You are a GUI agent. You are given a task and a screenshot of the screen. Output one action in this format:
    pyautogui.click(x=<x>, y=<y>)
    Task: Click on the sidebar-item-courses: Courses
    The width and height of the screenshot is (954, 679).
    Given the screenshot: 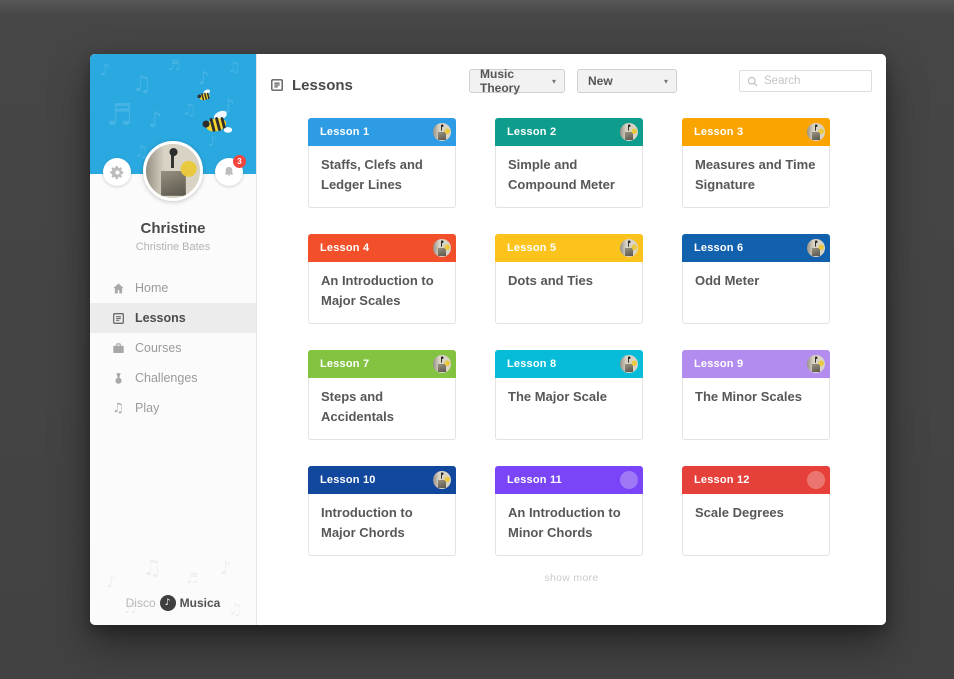 What is the action you would take?
    pyautogui.click(x=173, y=348)
    